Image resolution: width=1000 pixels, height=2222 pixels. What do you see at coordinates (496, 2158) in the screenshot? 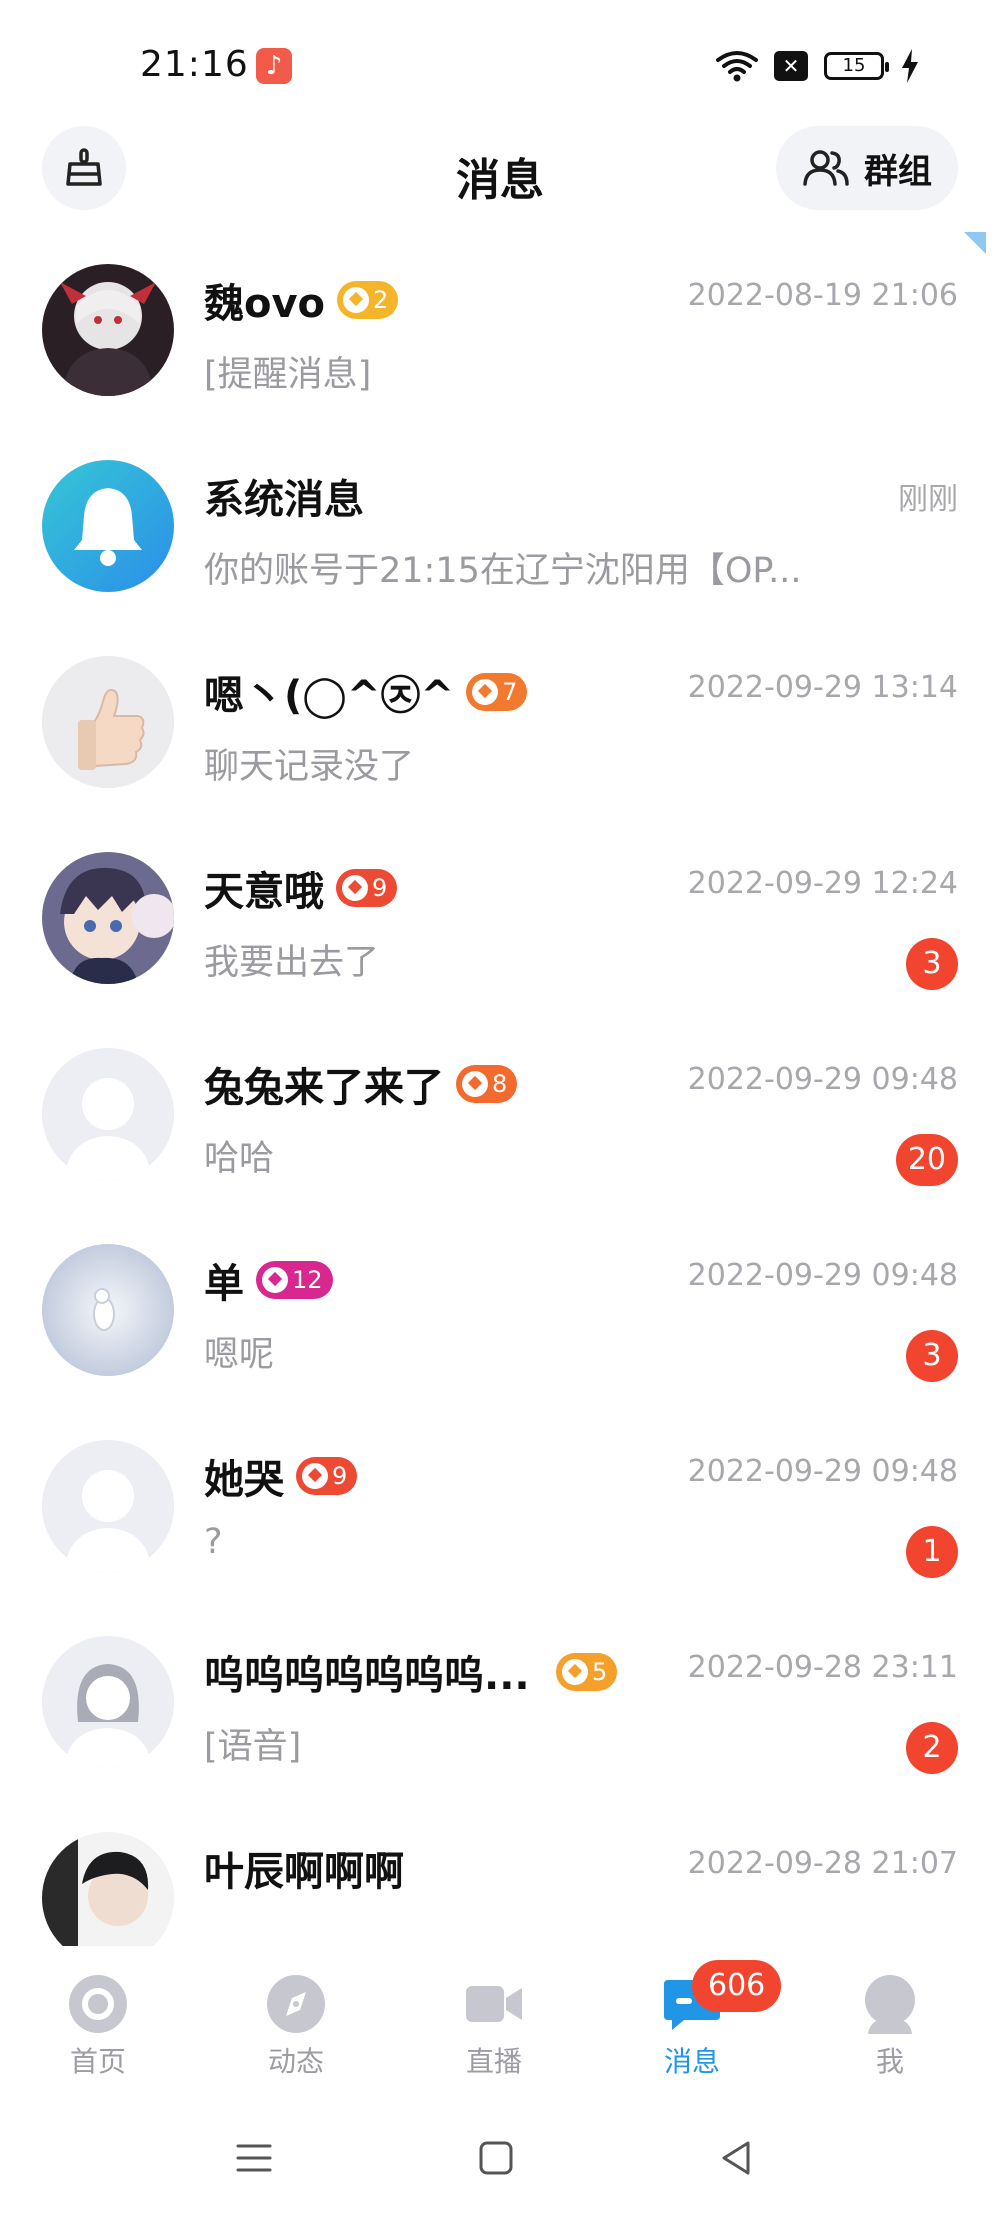
I see `home-square-icon` at bounding box center [496, 2158].